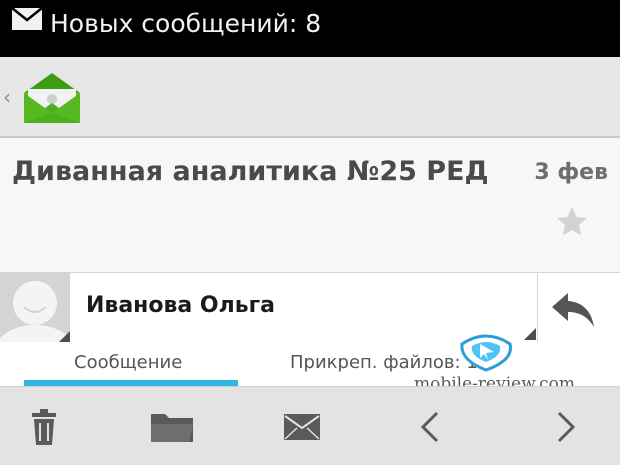 This screenshot has width=620, height=465. What do you see at coordinates (384, 362) in the screenshot?
I see `tab-attachments: Прикреп. файлов: 1` at bounding box center [384, 362].